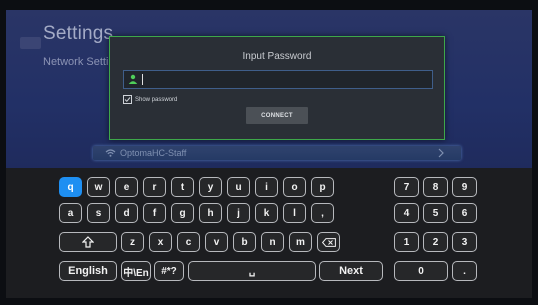 The height and width of the screenshot is (305, 538). I want to click on numpad-key-1: 1, so click(406, 242).